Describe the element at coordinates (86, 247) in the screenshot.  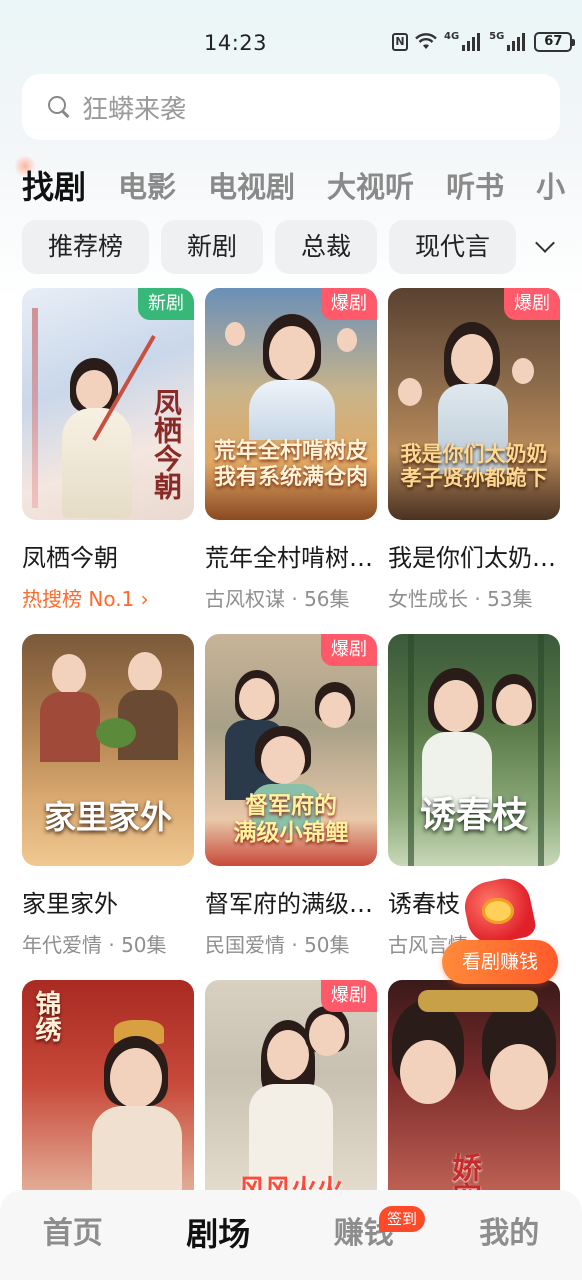
I see `filter-chip-recommend: 推荐榜` at that location.